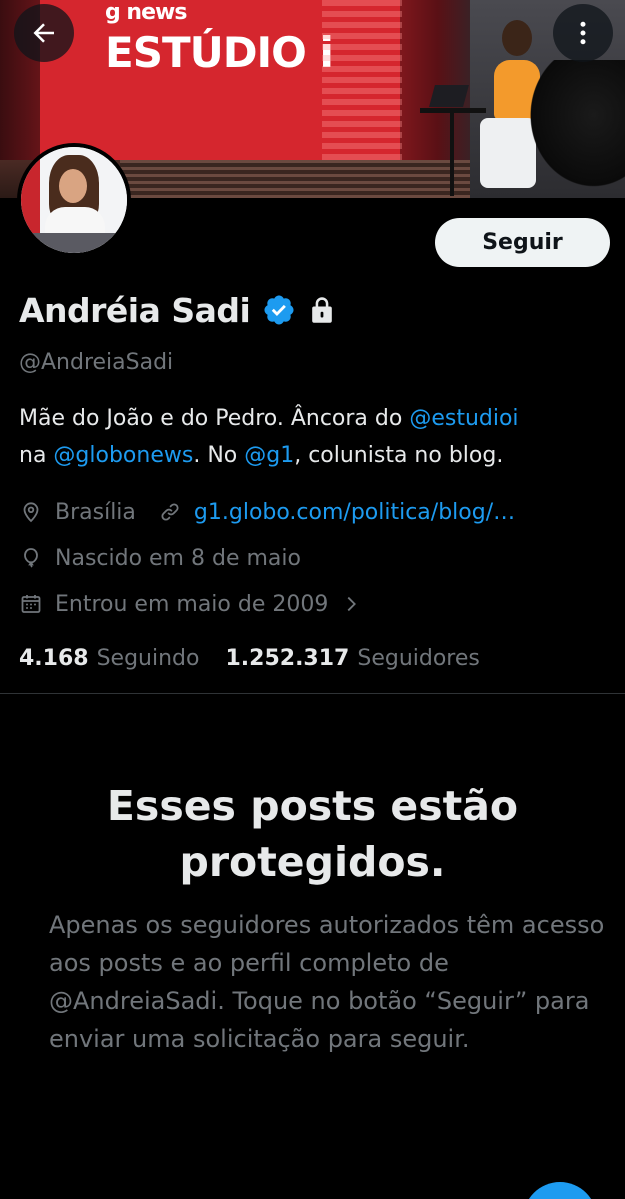 The image size is (625, 1199). Describe the element at coordinates (219, 455) in the screenshot. I see `bio-text: . No` at that location.